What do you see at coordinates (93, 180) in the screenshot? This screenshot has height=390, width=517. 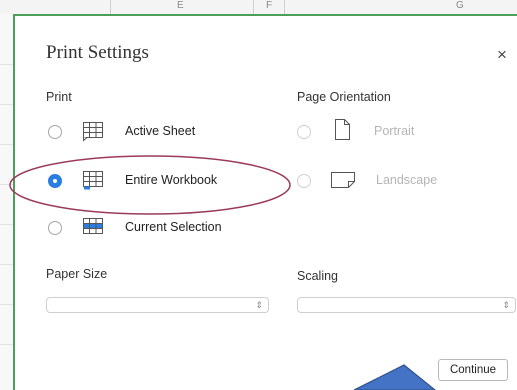 I see `workbook-grid-icon` at bounding box center [93, 180].